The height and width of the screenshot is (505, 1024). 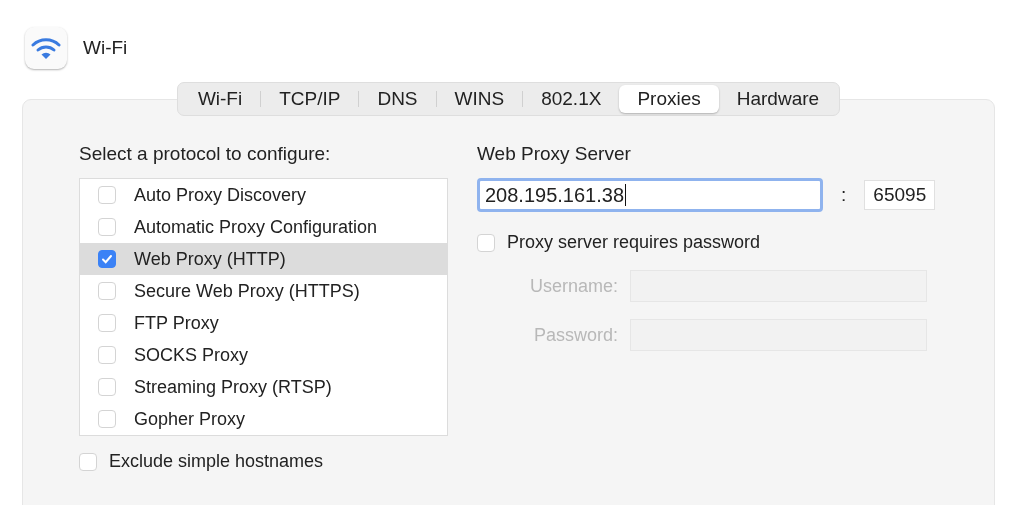 What do you see at coordinates (634, 242) in the screenshot?
I see `checkbox-label: Proxy server requires password` at bounding box center [634, 242].